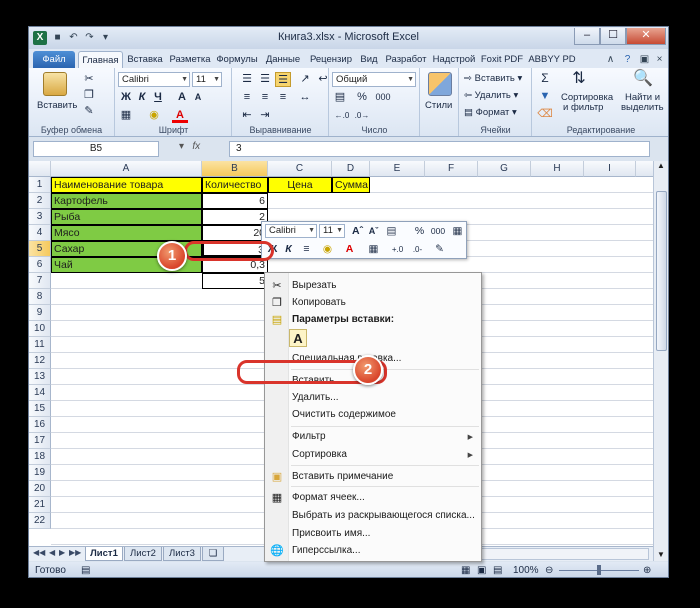 The width and height of the screenshot is (700, 608). What do you see at coordinates (40, 265) in the screenshot?
I see `row-header: 6` at bounding box center [40, 265].